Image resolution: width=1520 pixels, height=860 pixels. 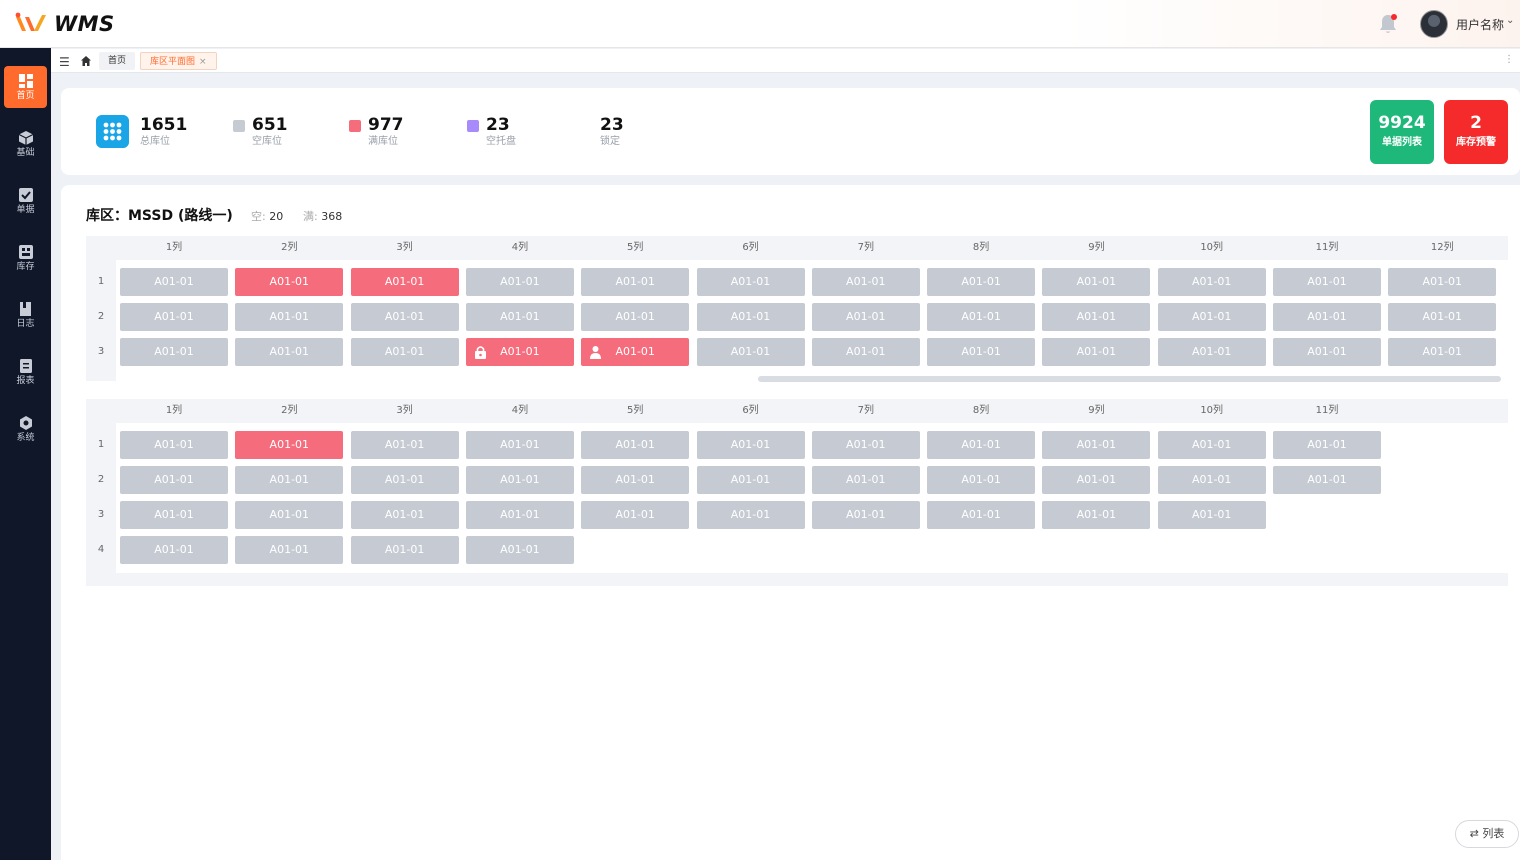 I want to click on stat-empty: 651 空库位, so click(x=270, y=132).